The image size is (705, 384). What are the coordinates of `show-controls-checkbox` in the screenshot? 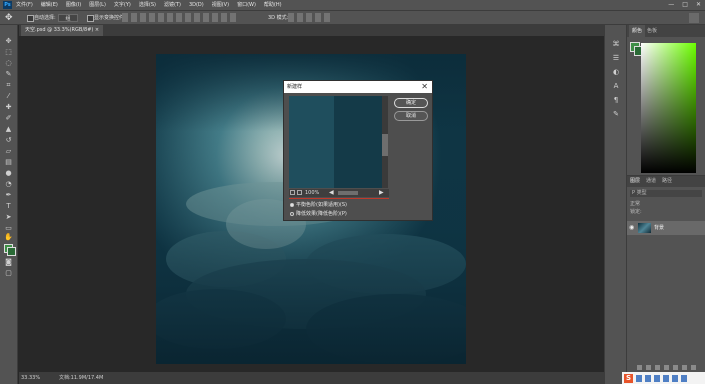 It's located at (90, 18).